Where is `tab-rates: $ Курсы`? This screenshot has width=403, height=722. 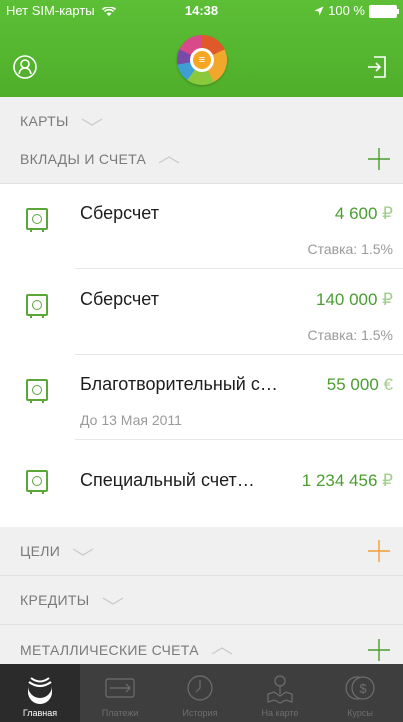
tab-rates: $ Курсы is located at coordinates (360, 693).